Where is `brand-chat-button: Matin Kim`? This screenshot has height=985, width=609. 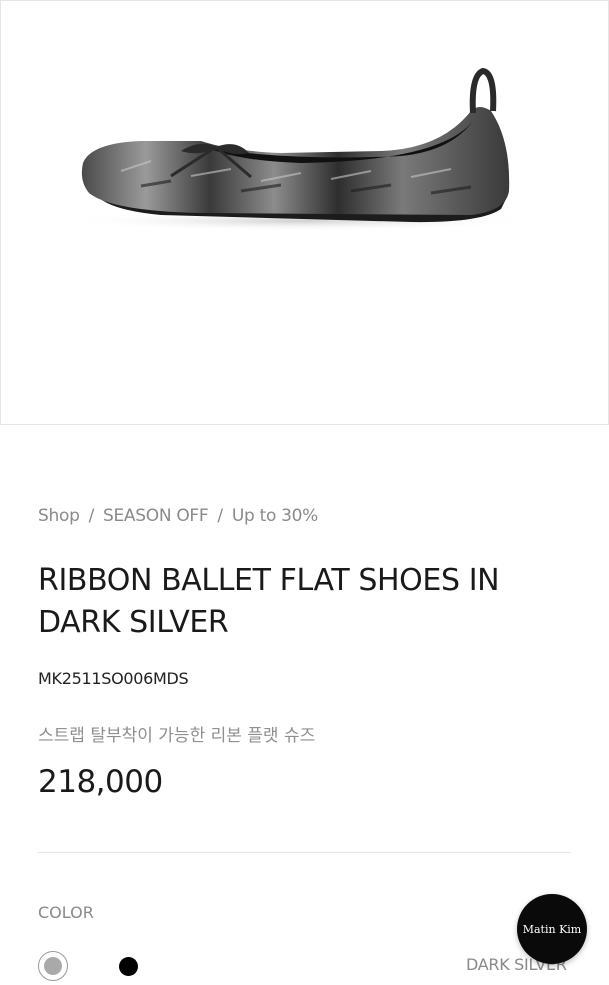
brand-chat-button: Matin Kim is located at coordinates (552, 929).